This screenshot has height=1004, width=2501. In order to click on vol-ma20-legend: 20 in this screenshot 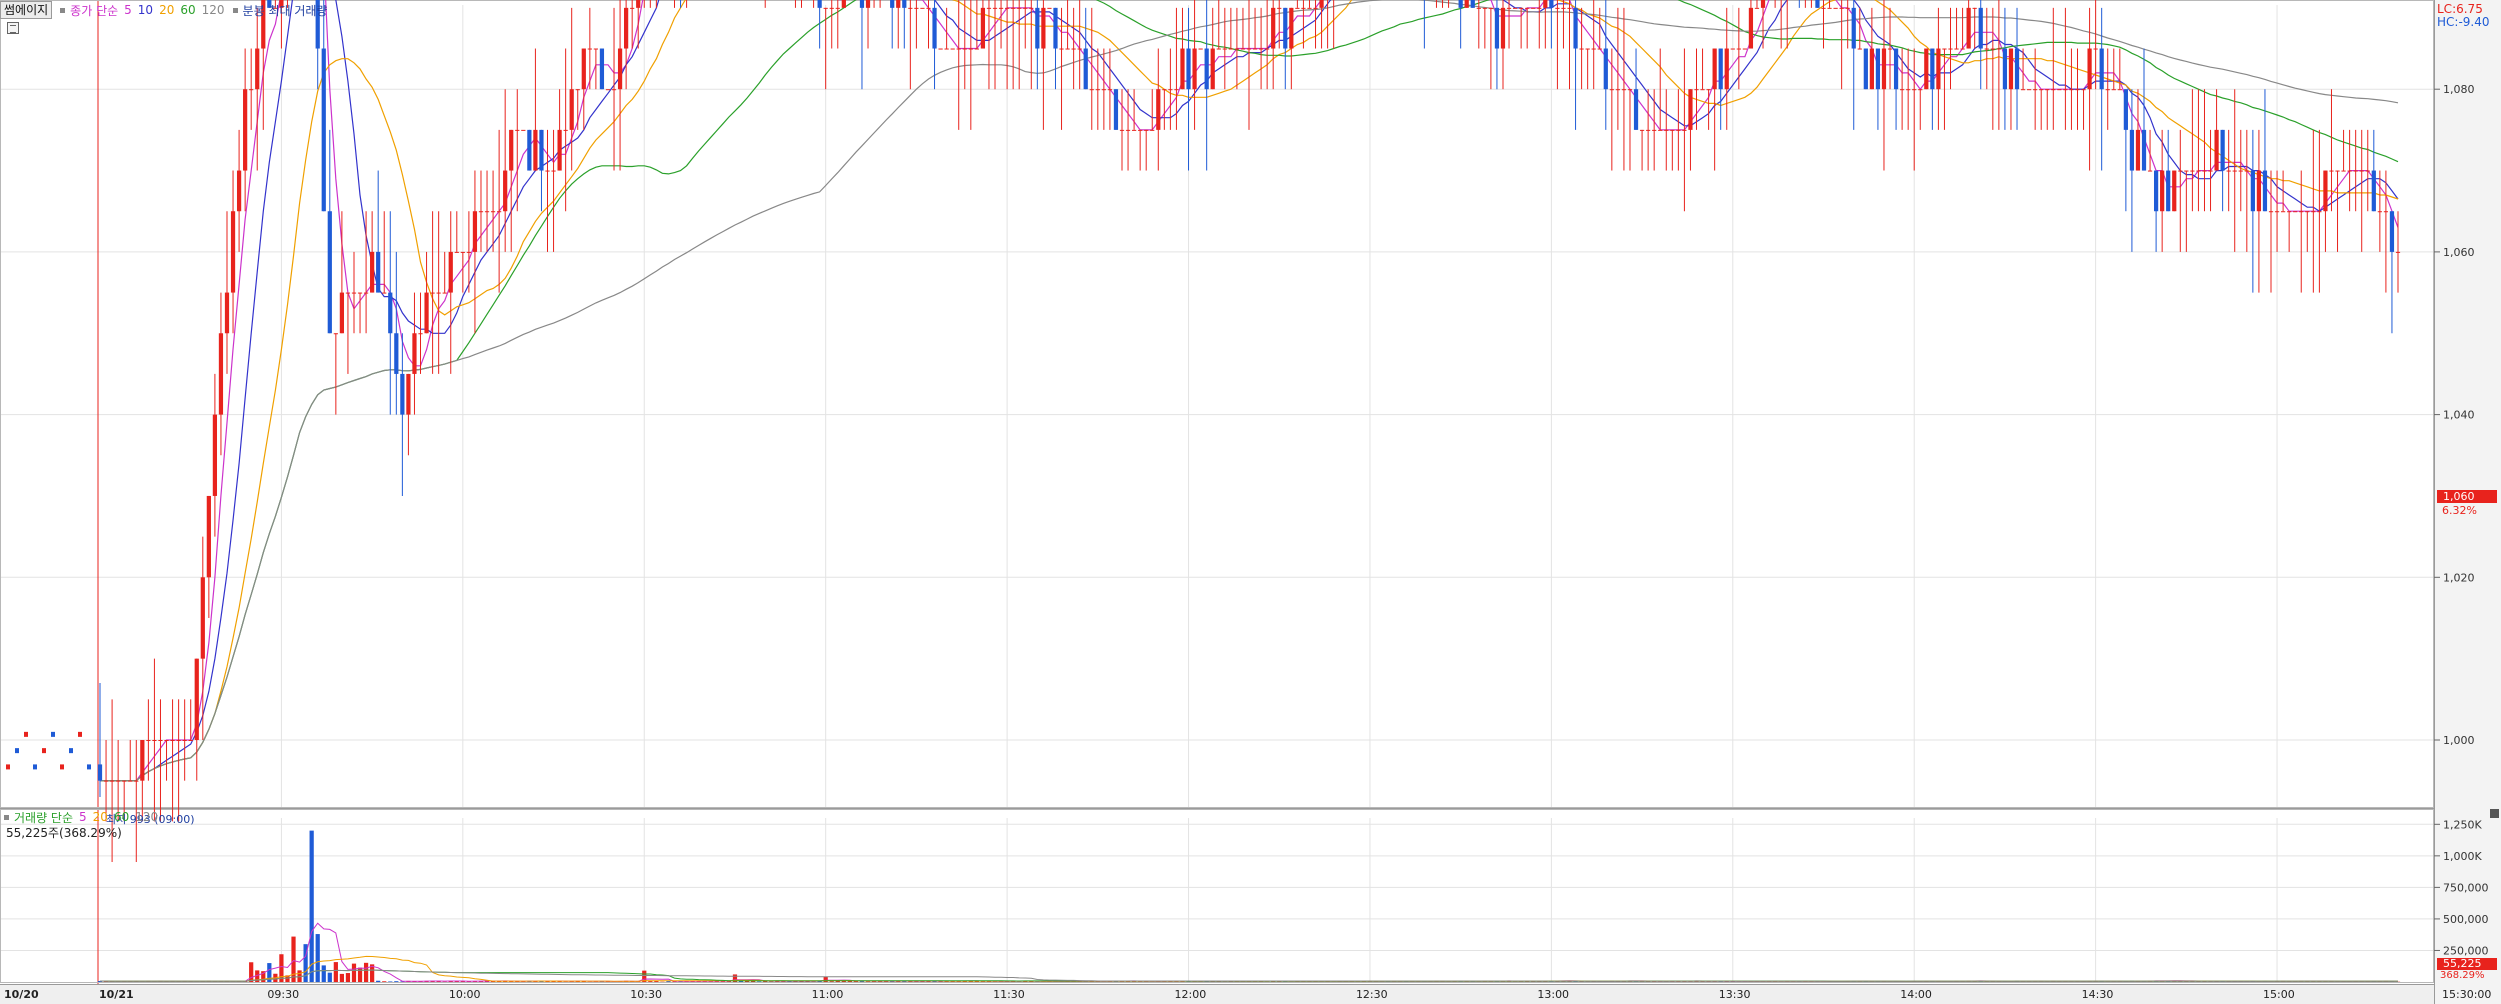, I will do `click(100, 817)`.